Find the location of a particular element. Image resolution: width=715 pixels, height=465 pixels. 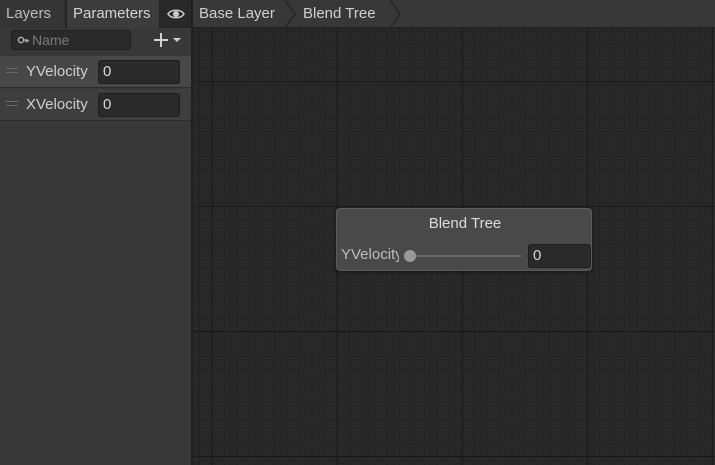

node-parameter-label: YVelocity is located at coordinates (370, 254).